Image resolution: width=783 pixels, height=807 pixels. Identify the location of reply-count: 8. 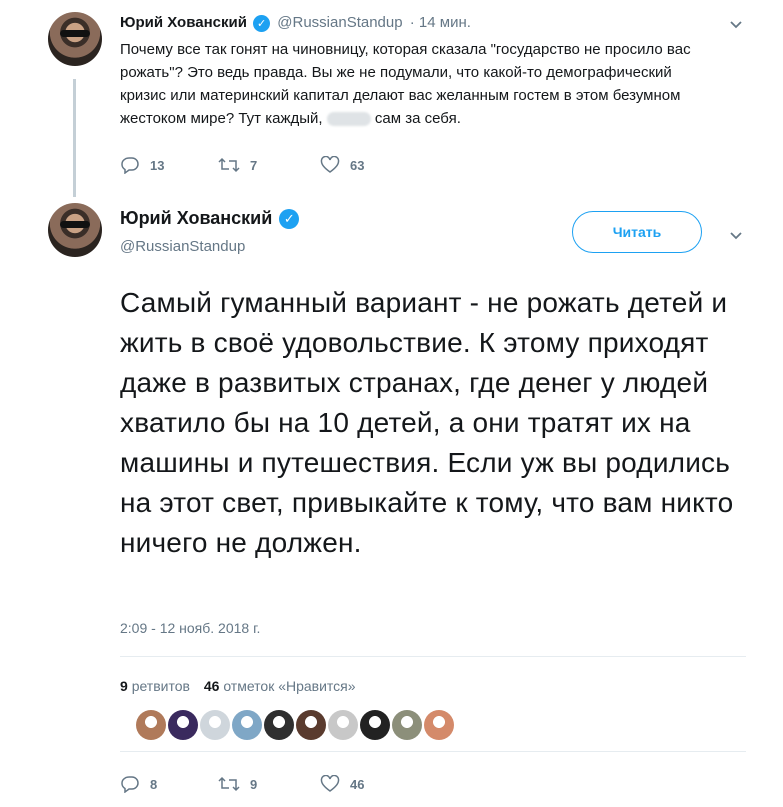
(154, 784).